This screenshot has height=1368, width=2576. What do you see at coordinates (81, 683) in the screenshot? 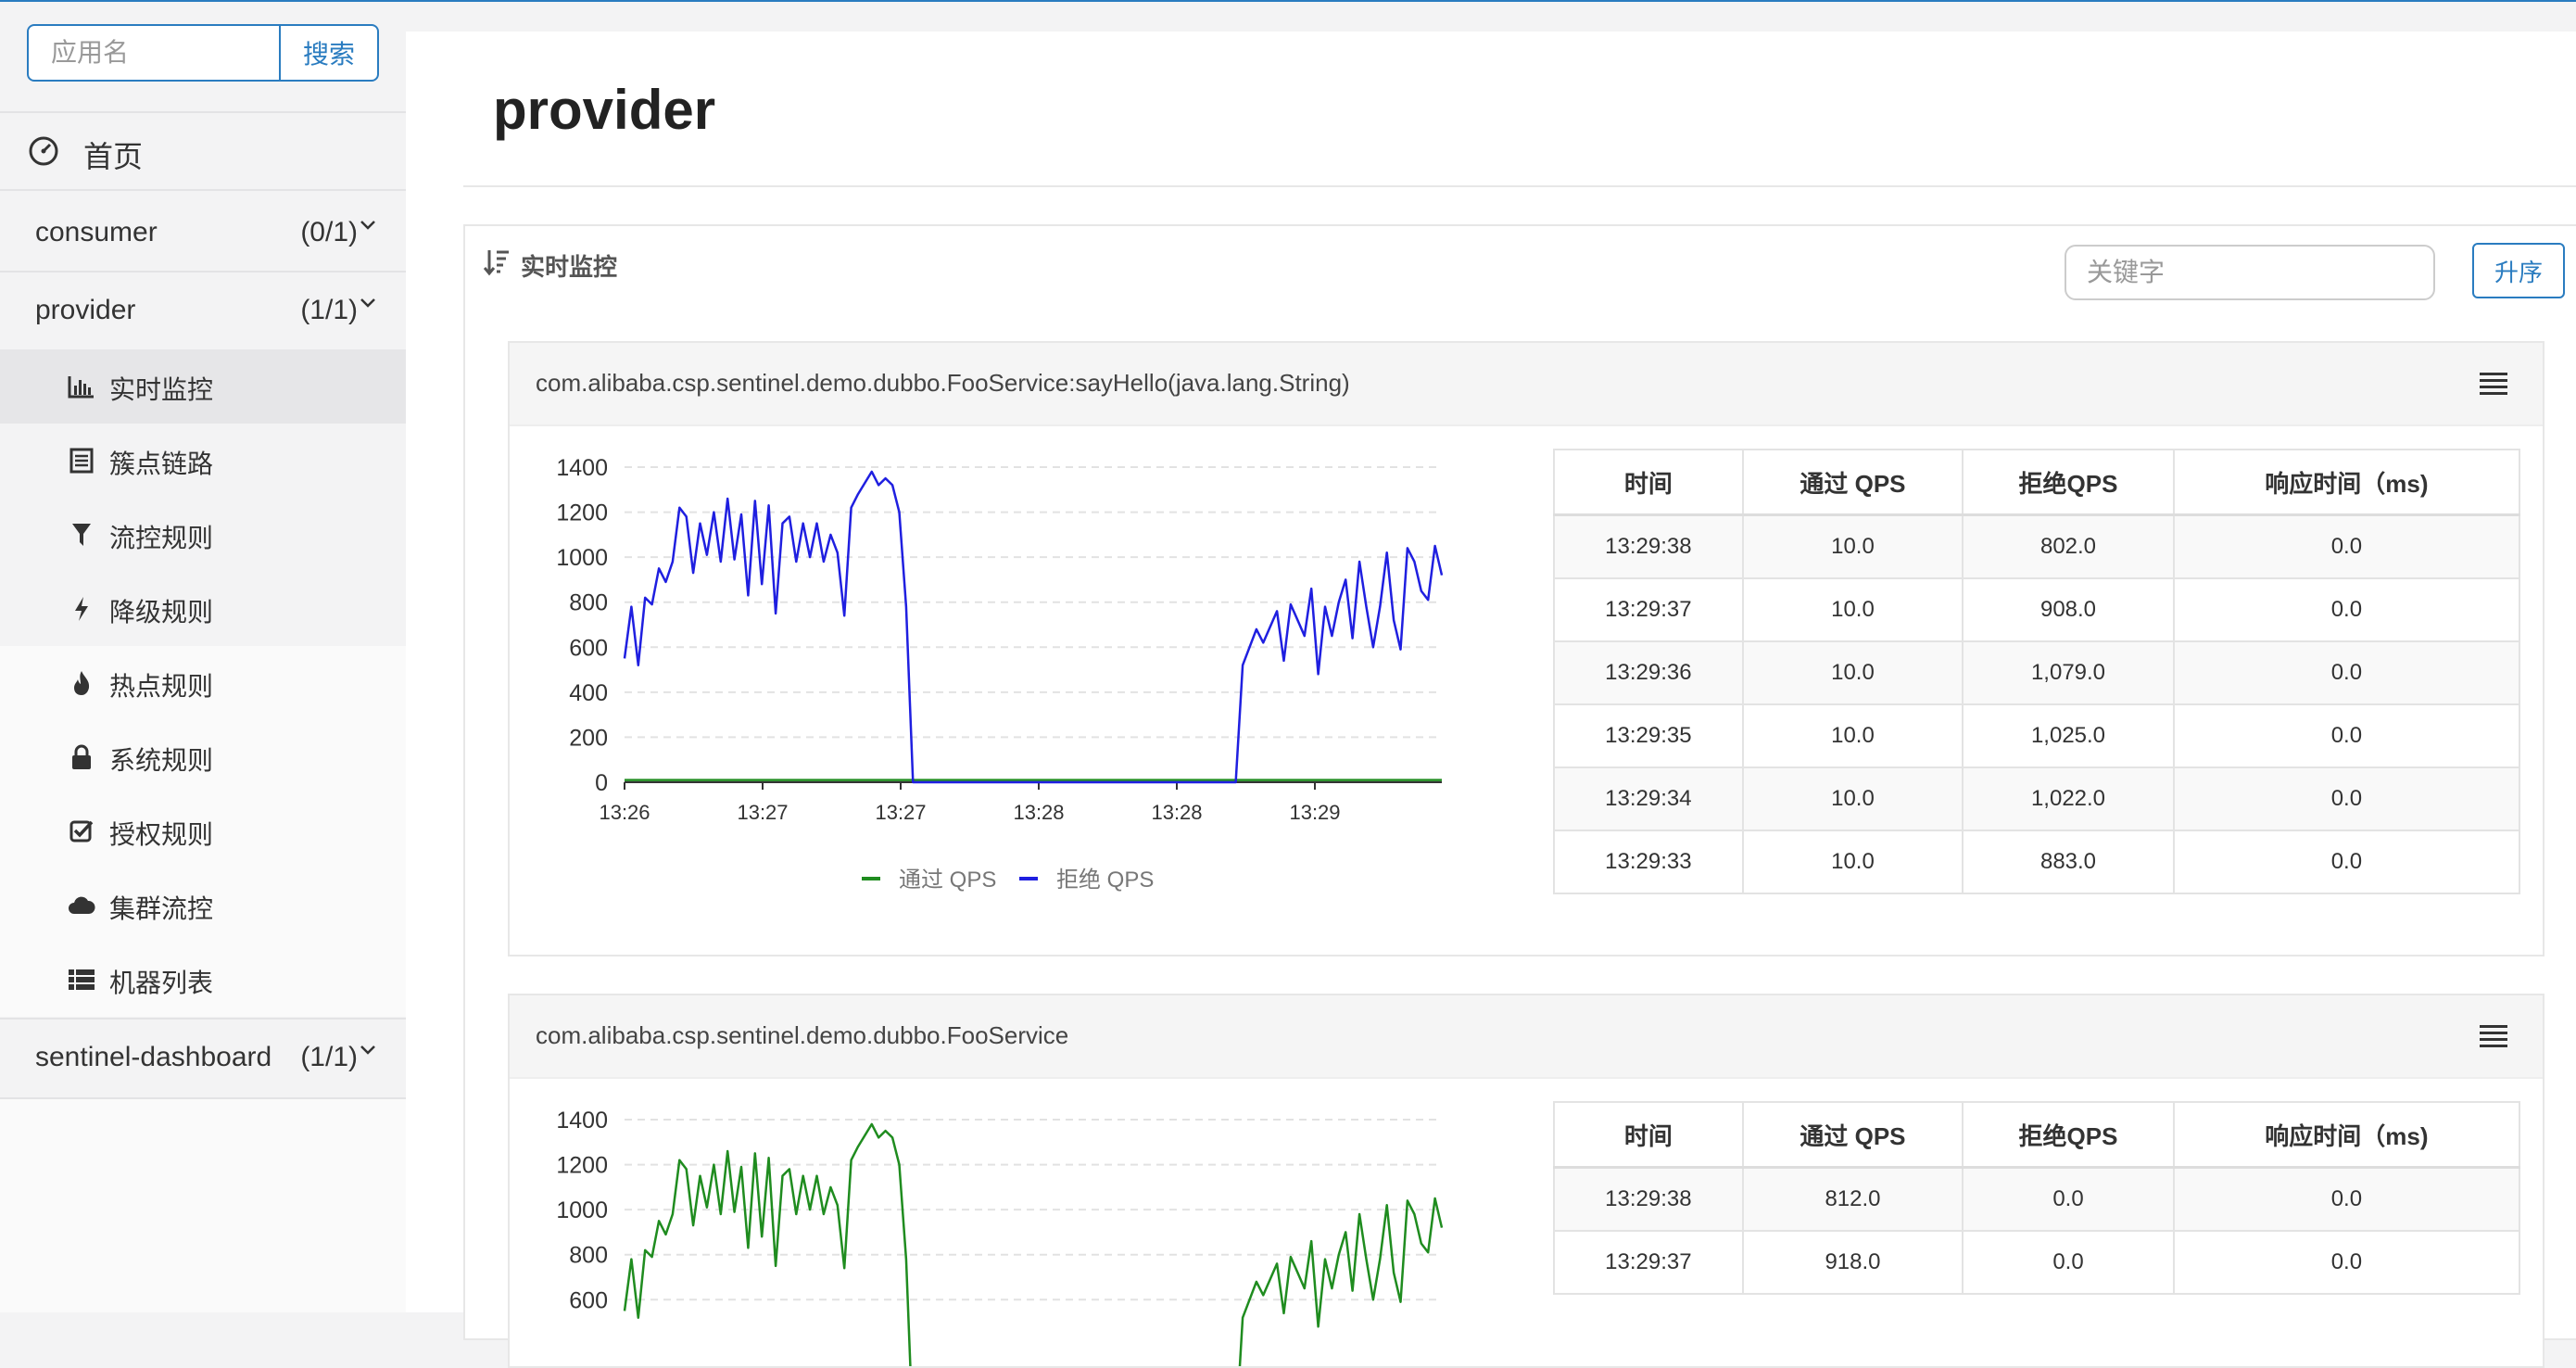
I see `fire-icon` at bounding box center [81, 683].